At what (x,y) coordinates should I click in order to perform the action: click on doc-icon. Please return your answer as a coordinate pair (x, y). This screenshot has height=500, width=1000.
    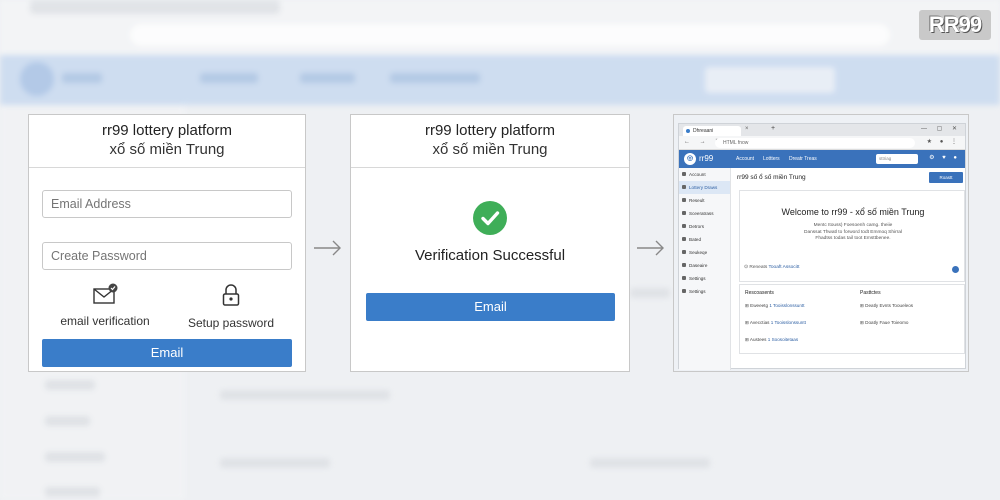
    Looking at the image, I should click on (684, 252).